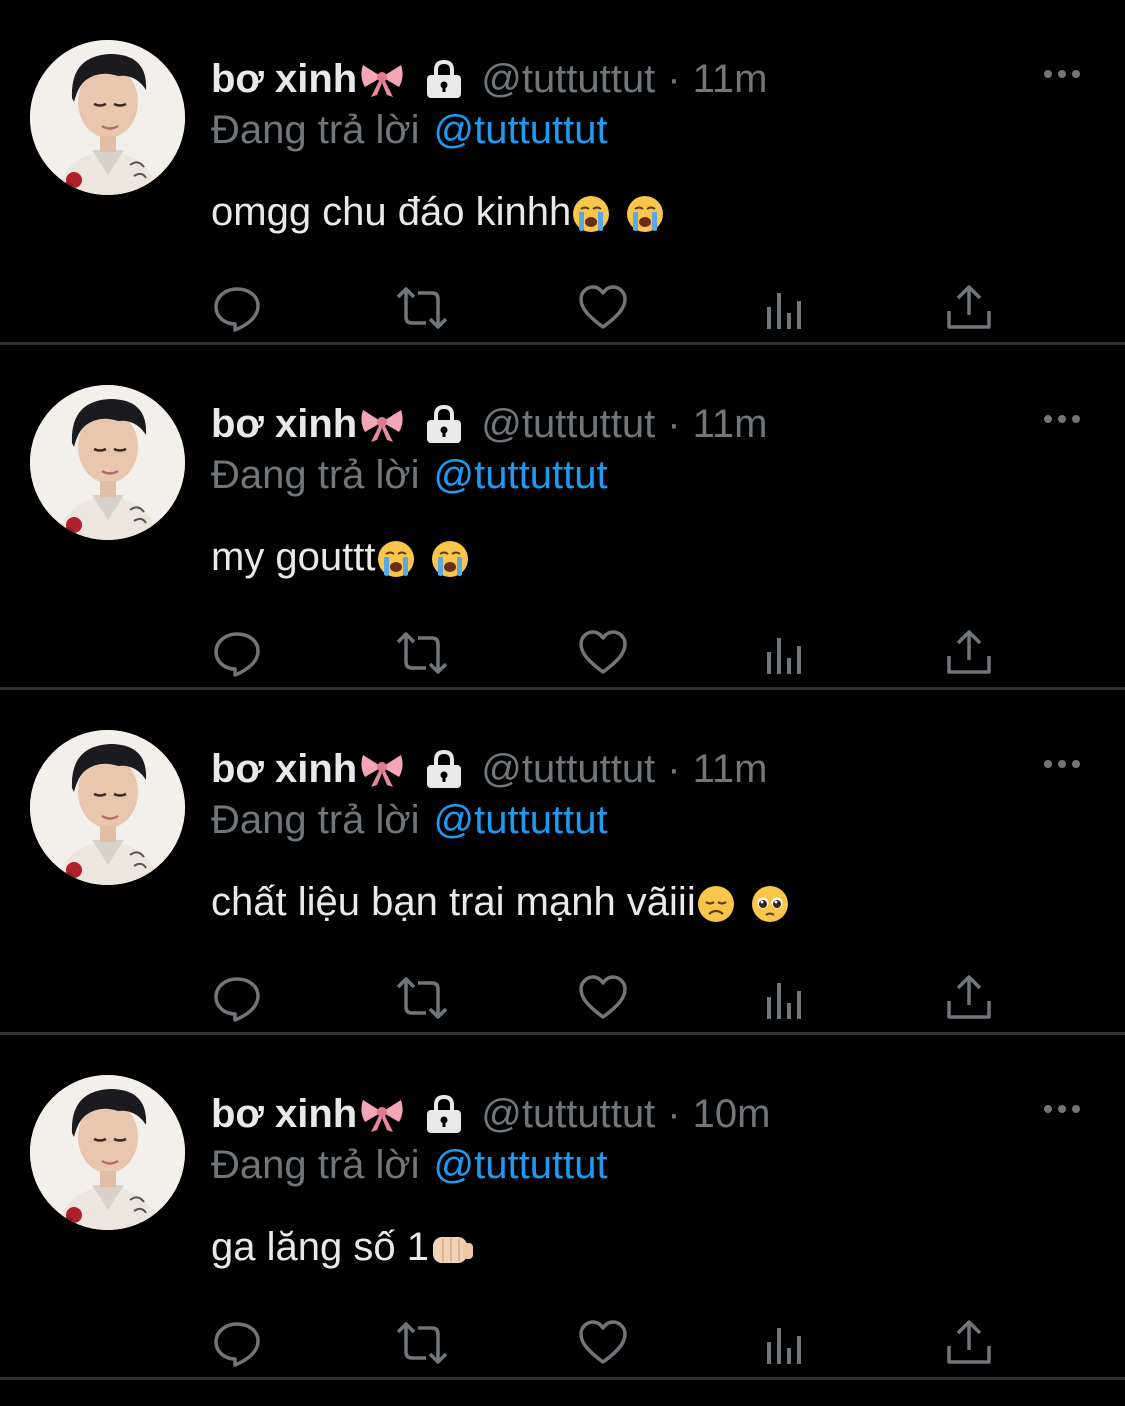  I want to click on tweet-divider, so click(562, 1378).